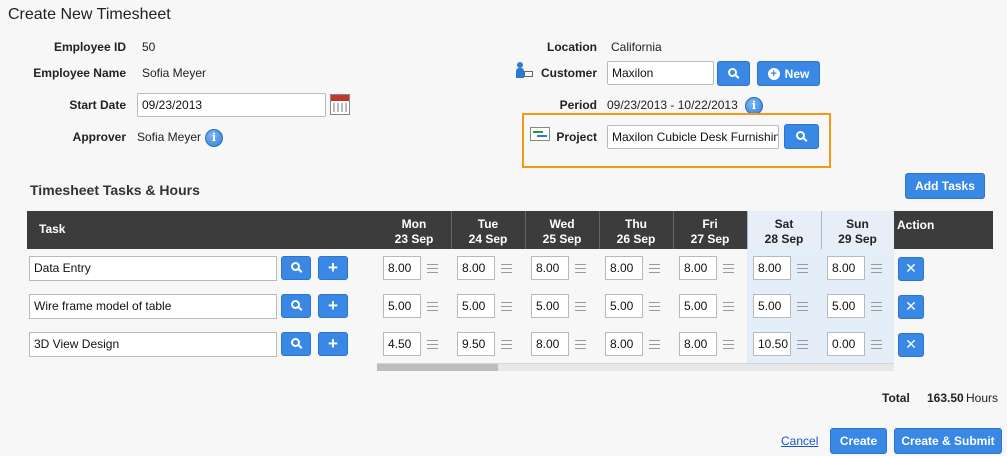 Image resolution: width=1007 pixels, height=456 pixels. I want to click on add-tasks-button: Add Tasks, so click(945, 186).